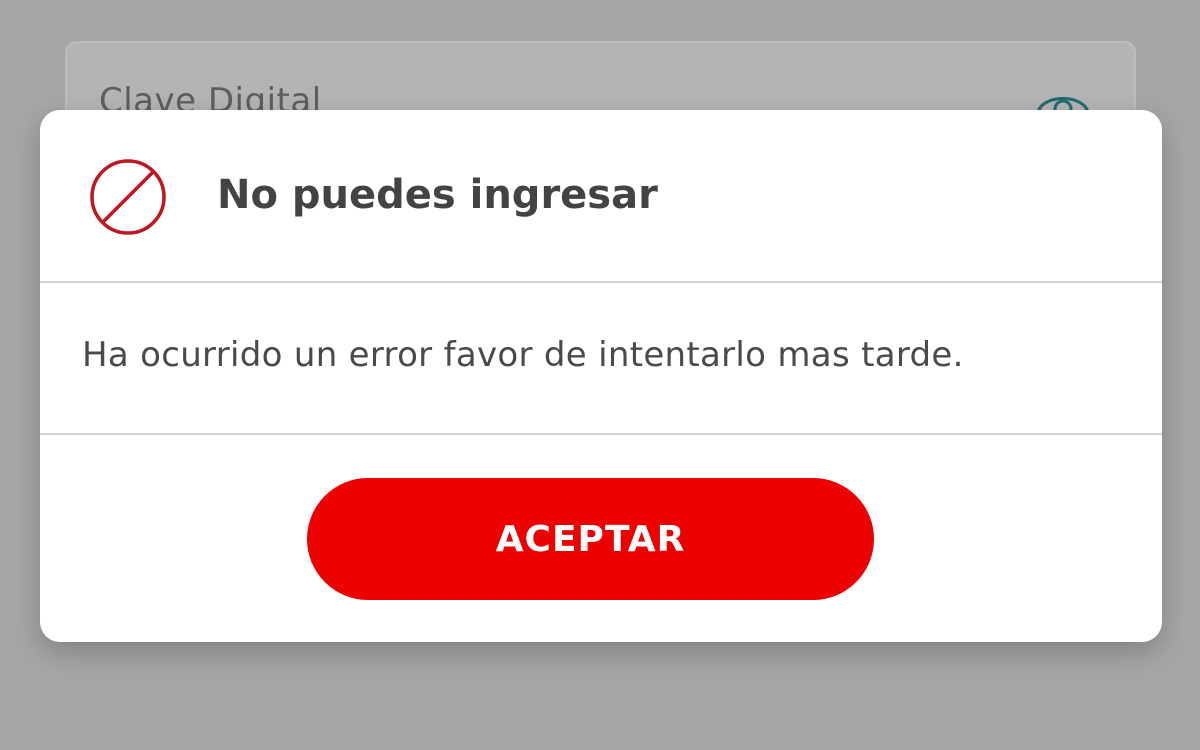  Describe the element at coordinates (128, 197) in the screenshot. I see `block-icon` at that location.